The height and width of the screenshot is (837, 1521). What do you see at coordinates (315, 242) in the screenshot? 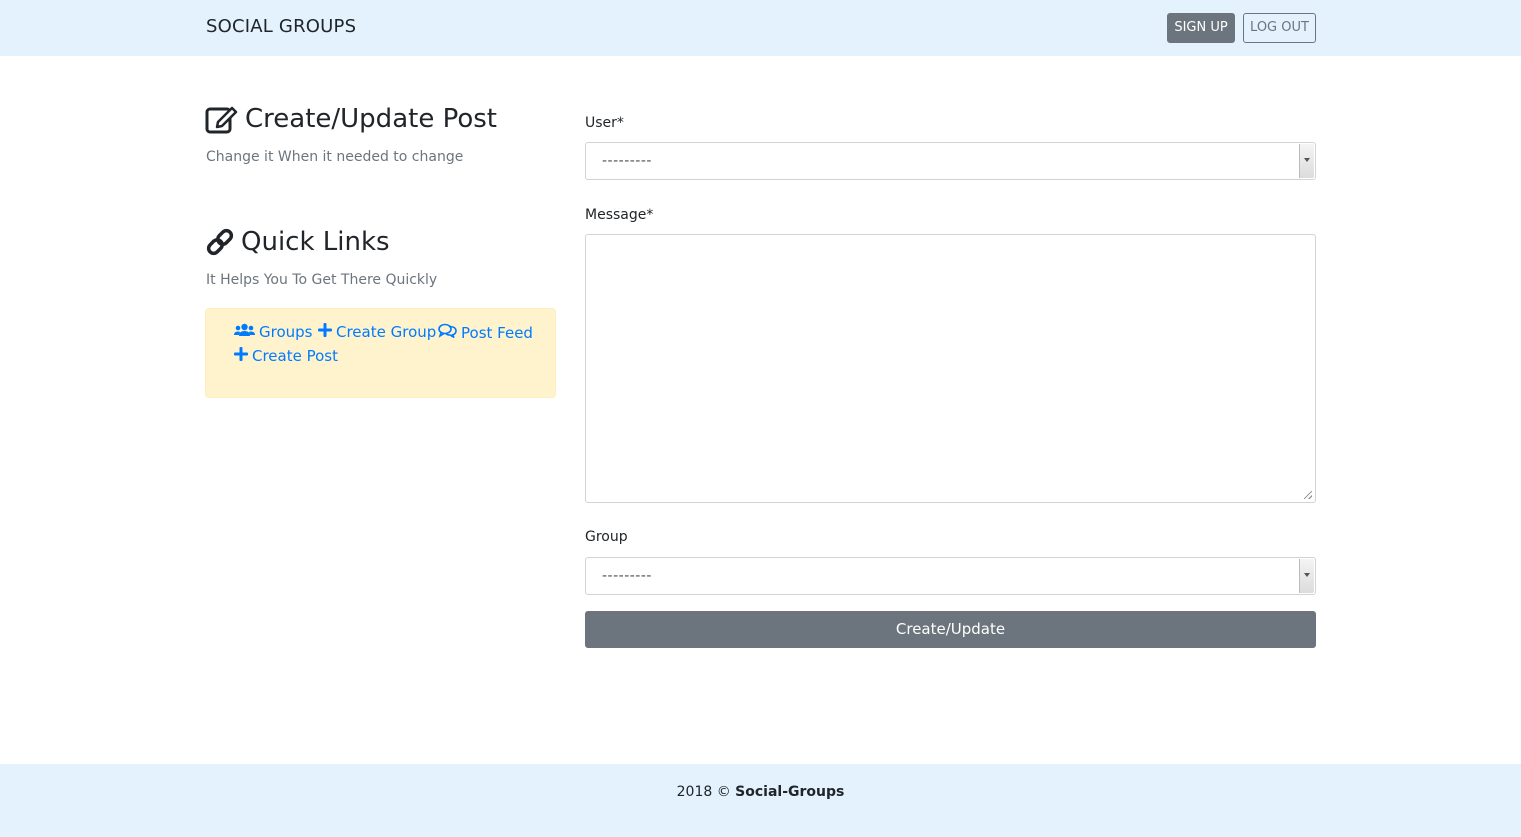
I see `quick-links-title: Quick Links` at bounding box center [315, 242].